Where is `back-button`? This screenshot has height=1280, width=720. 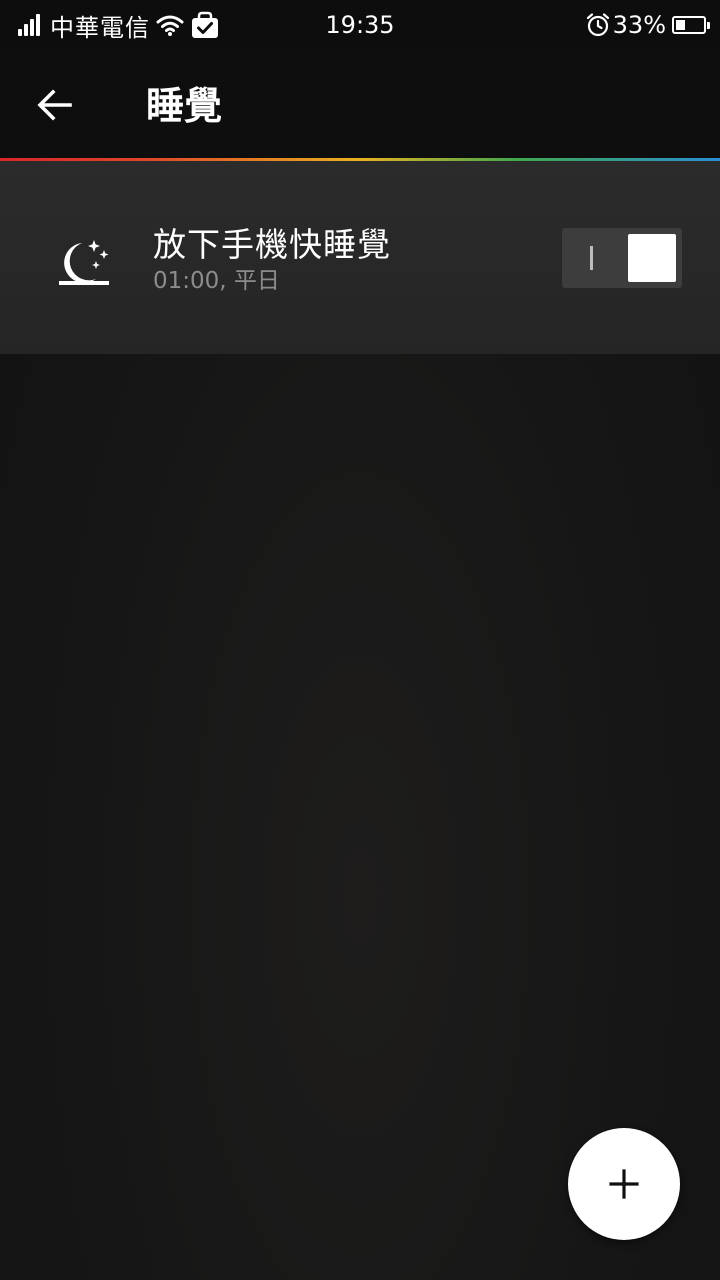 back-button is located at coordinates (55, 105).